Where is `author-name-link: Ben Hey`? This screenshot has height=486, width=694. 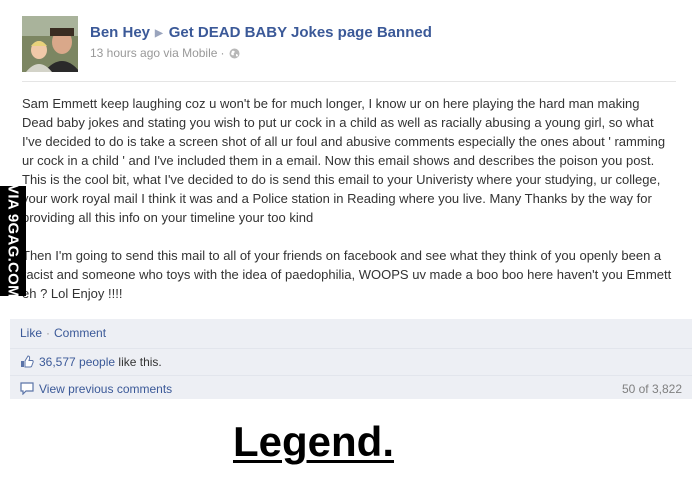 author-name-link: Ben Hey is located at coordinates (120, 32).